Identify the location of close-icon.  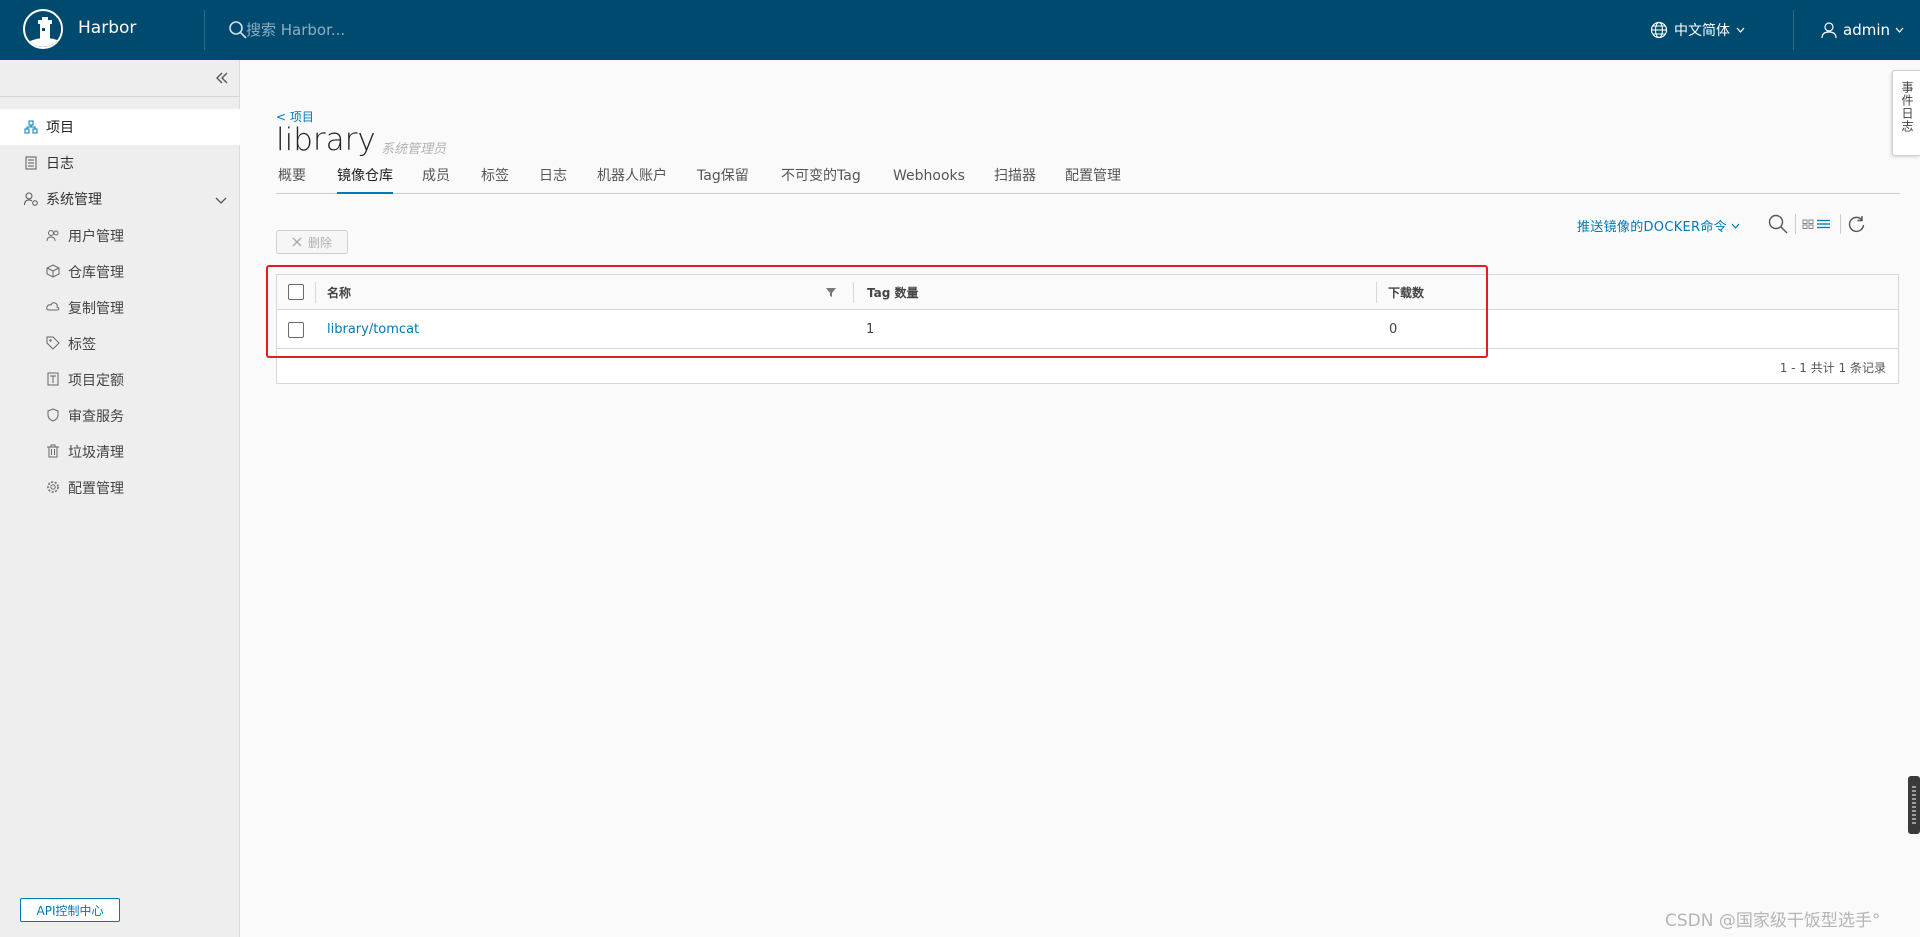
(297, 242).